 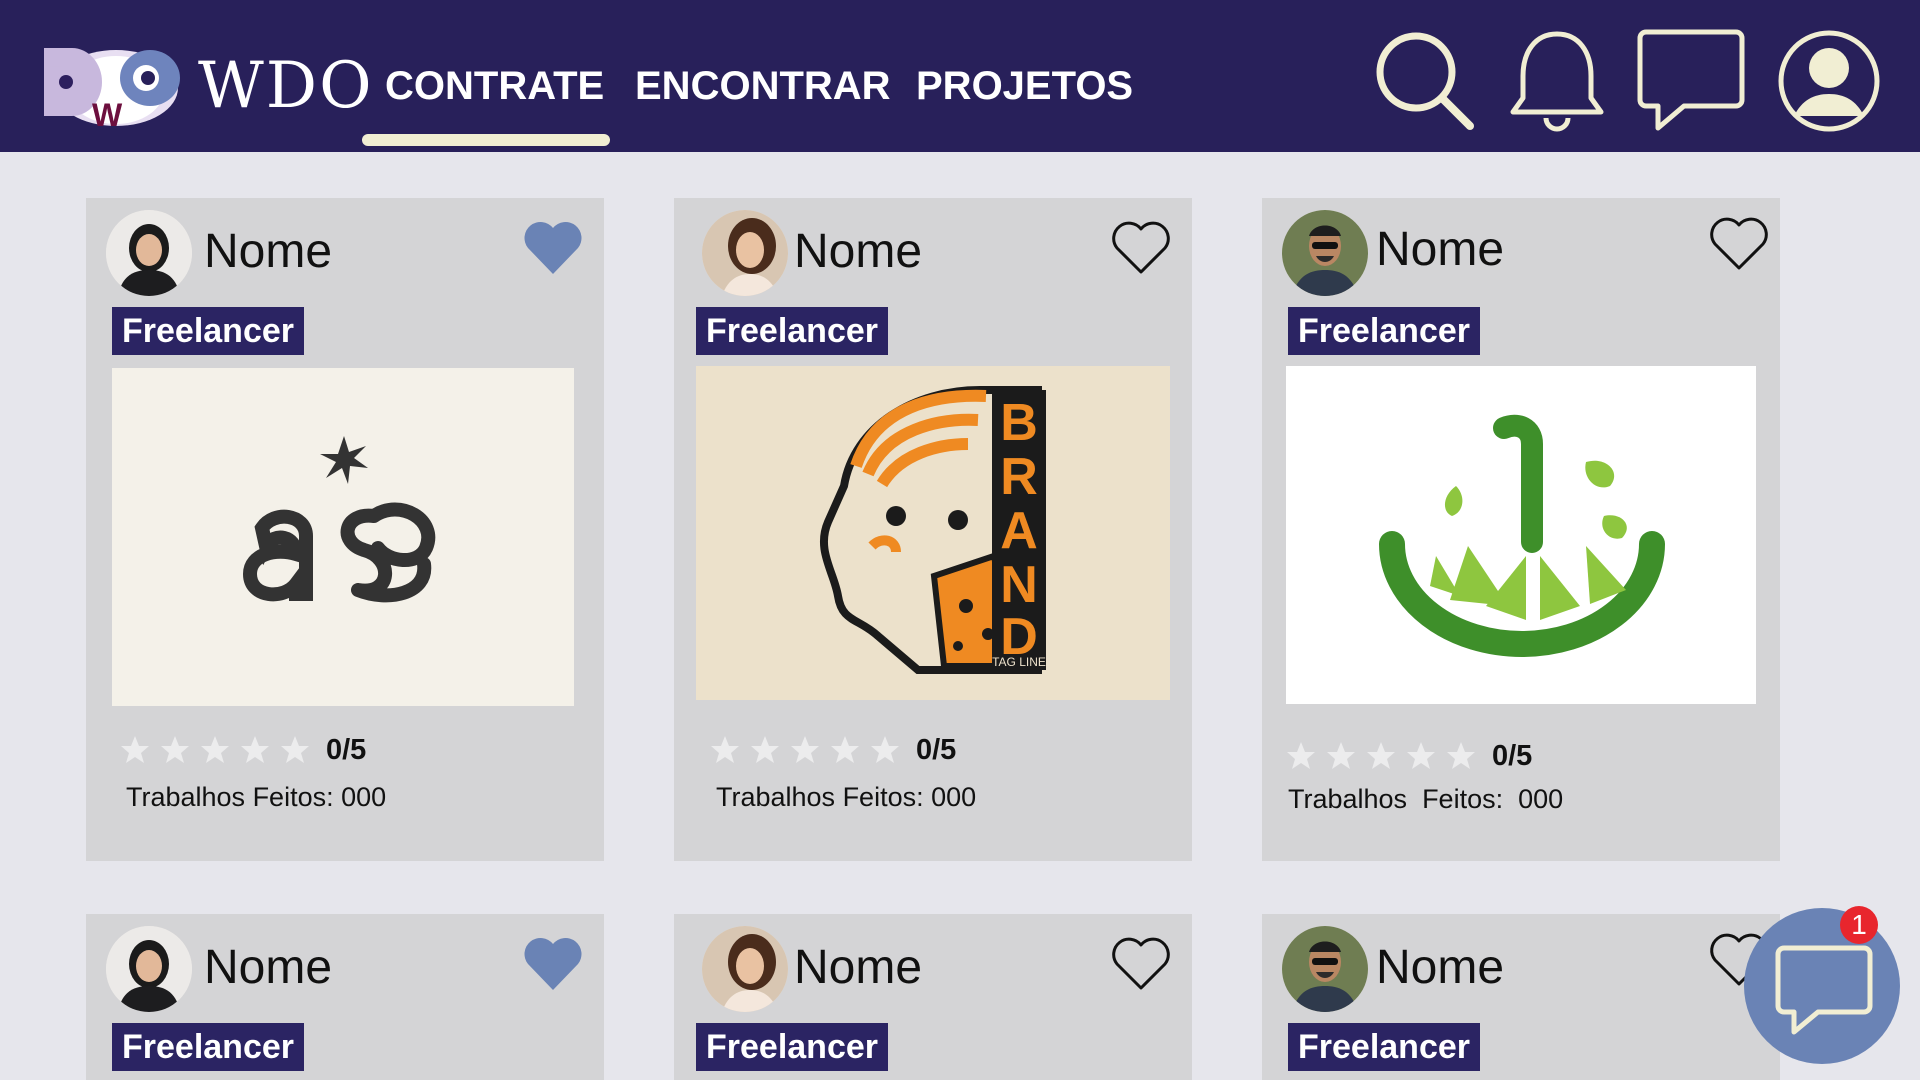 What do you see at coordinates (1019, 662) in the screenshot?
I see `tagline-text: TAG LINE` at bounding box center [1019, 662].